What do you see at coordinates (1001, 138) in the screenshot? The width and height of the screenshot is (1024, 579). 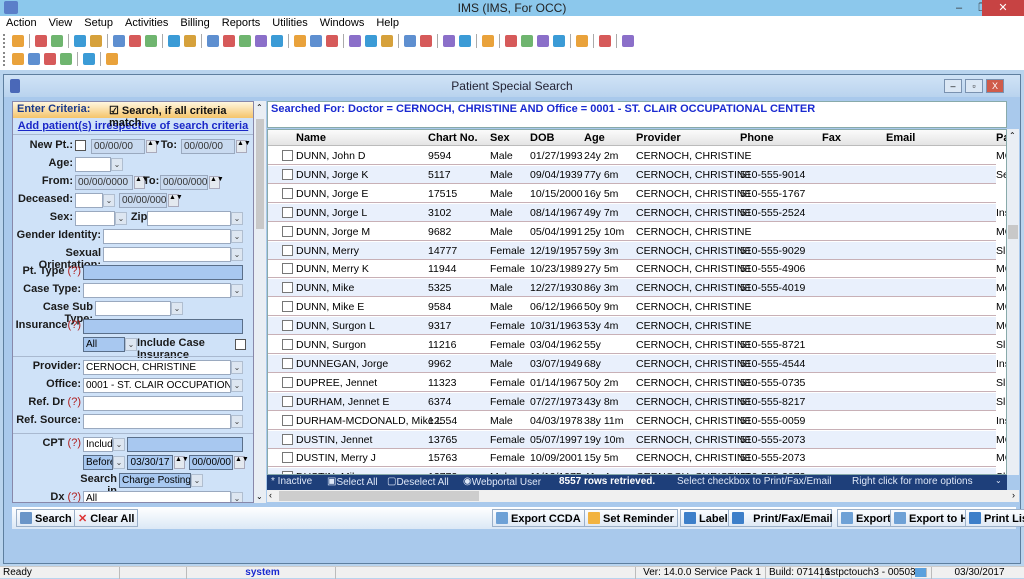 I see `column-header-pa: Pa` at bounding box center [1001, 138].